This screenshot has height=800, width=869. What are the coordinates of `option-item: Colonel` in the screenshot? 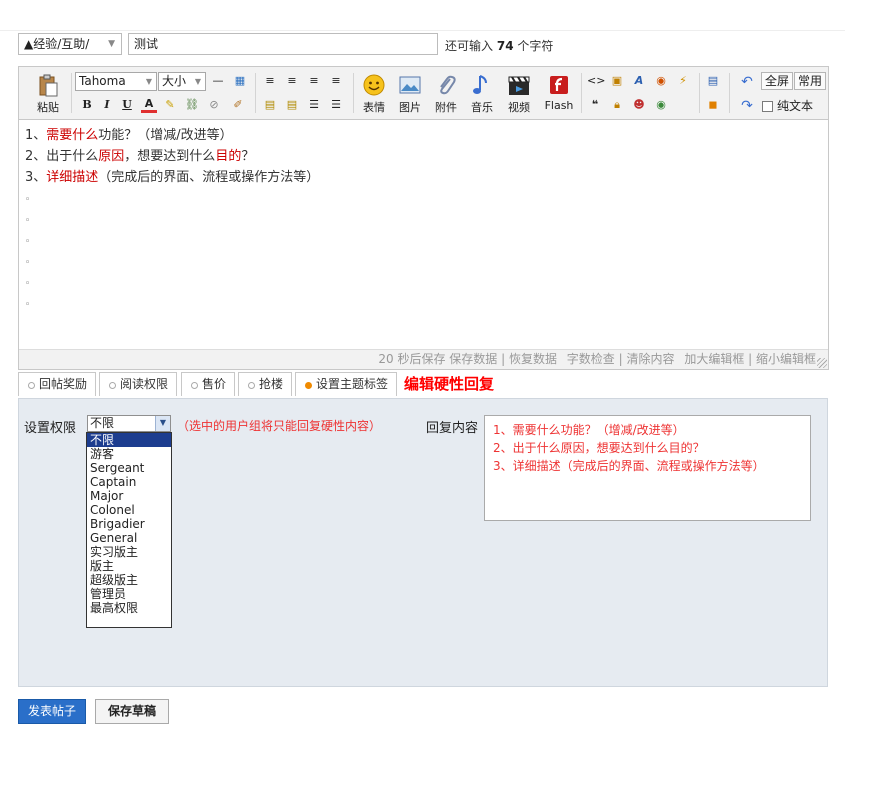 It's located at (129, 510).